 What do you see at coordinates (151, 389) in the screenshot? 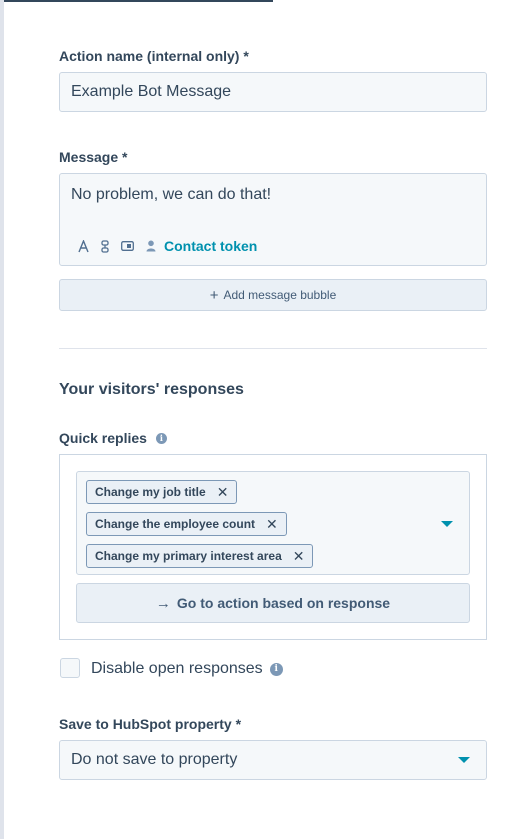
I see `responses-heading: Your visitors' responses` at bounding box center [151, 389].